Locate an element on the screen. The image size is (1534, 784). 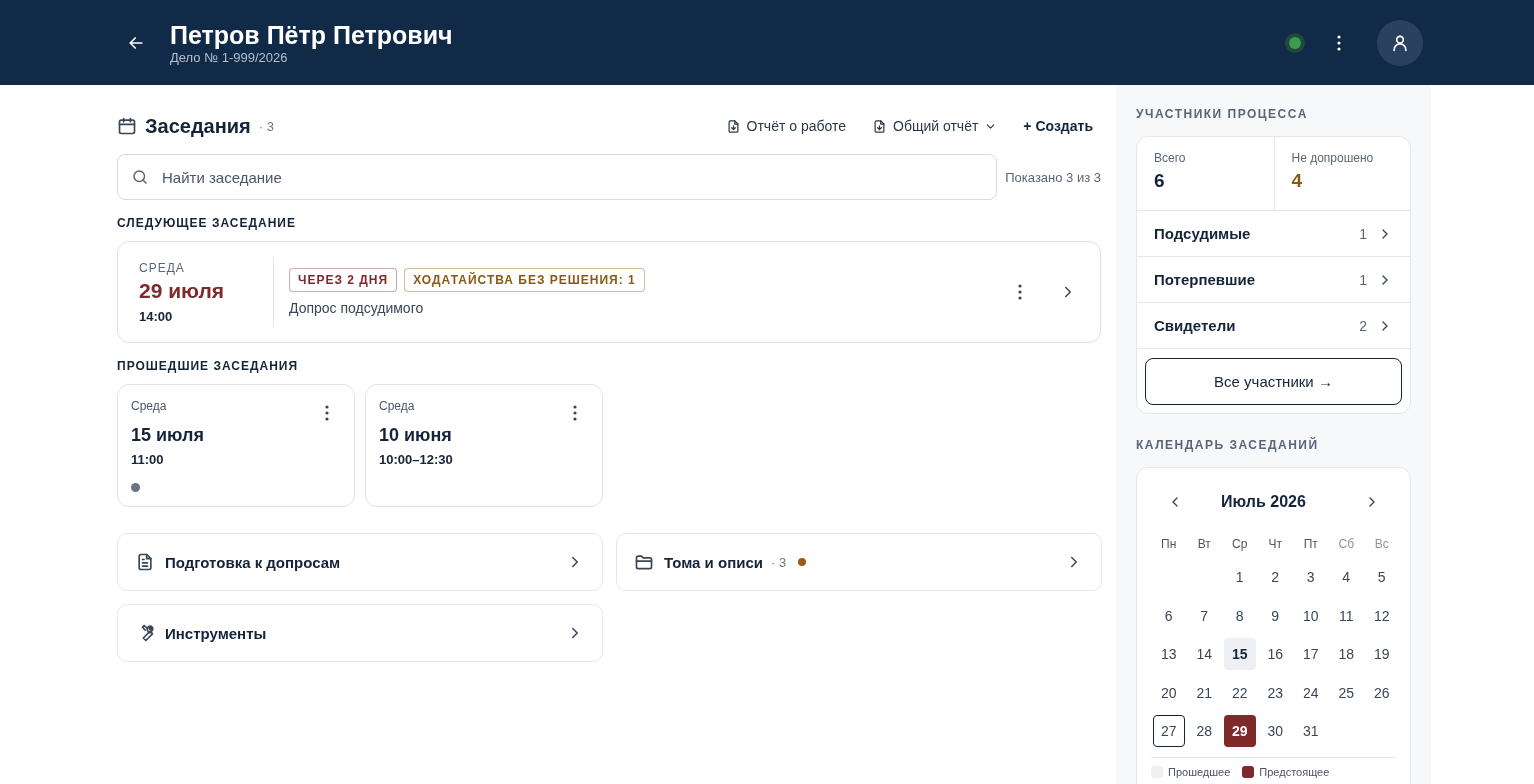
stat-value: 4 is located at coordinates (1297, 181).